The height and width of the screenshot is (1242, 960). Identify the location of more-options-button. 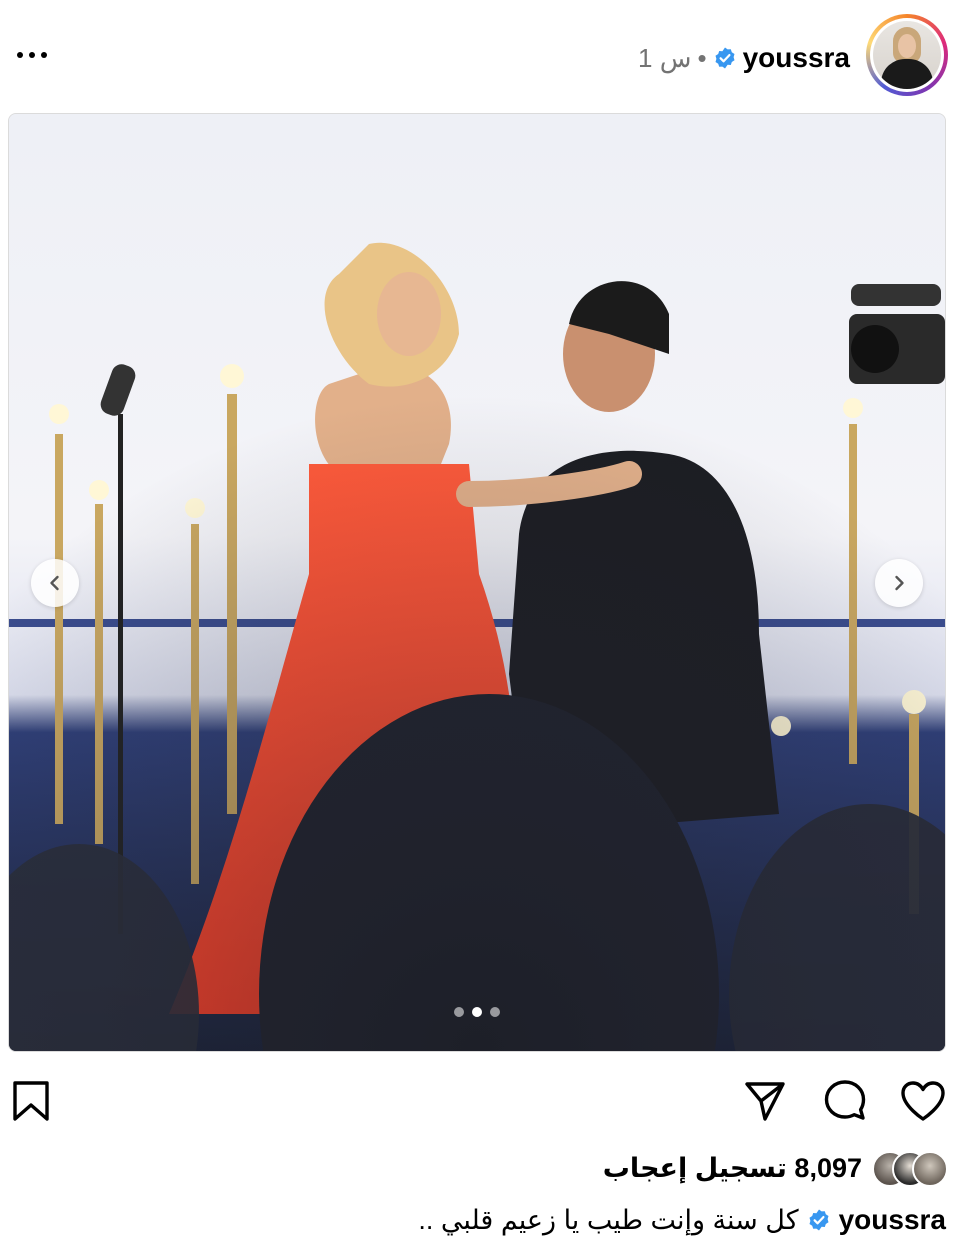
(32, 55).